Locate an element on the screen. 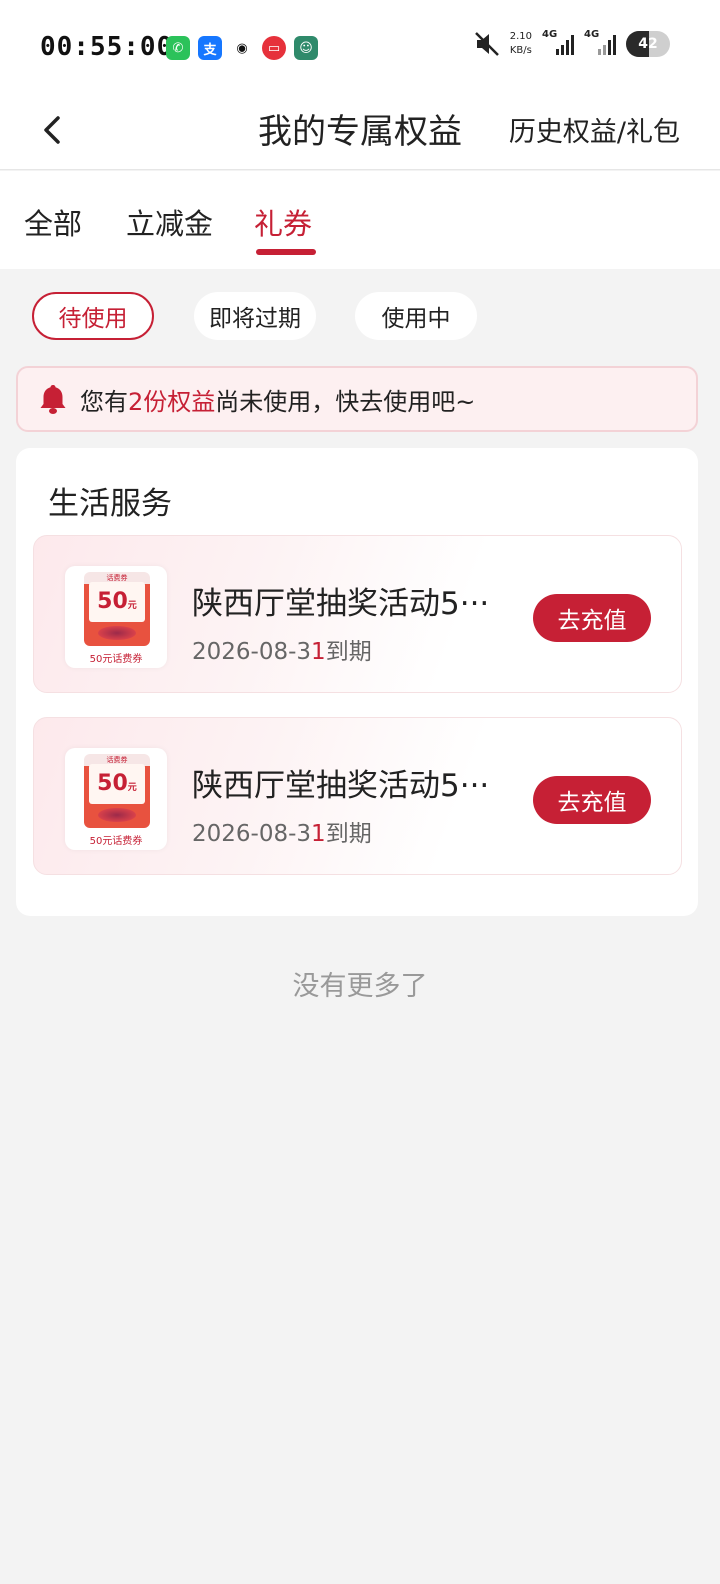  net-speed: 2.10 KB/s is located at coordinates (521, 44).